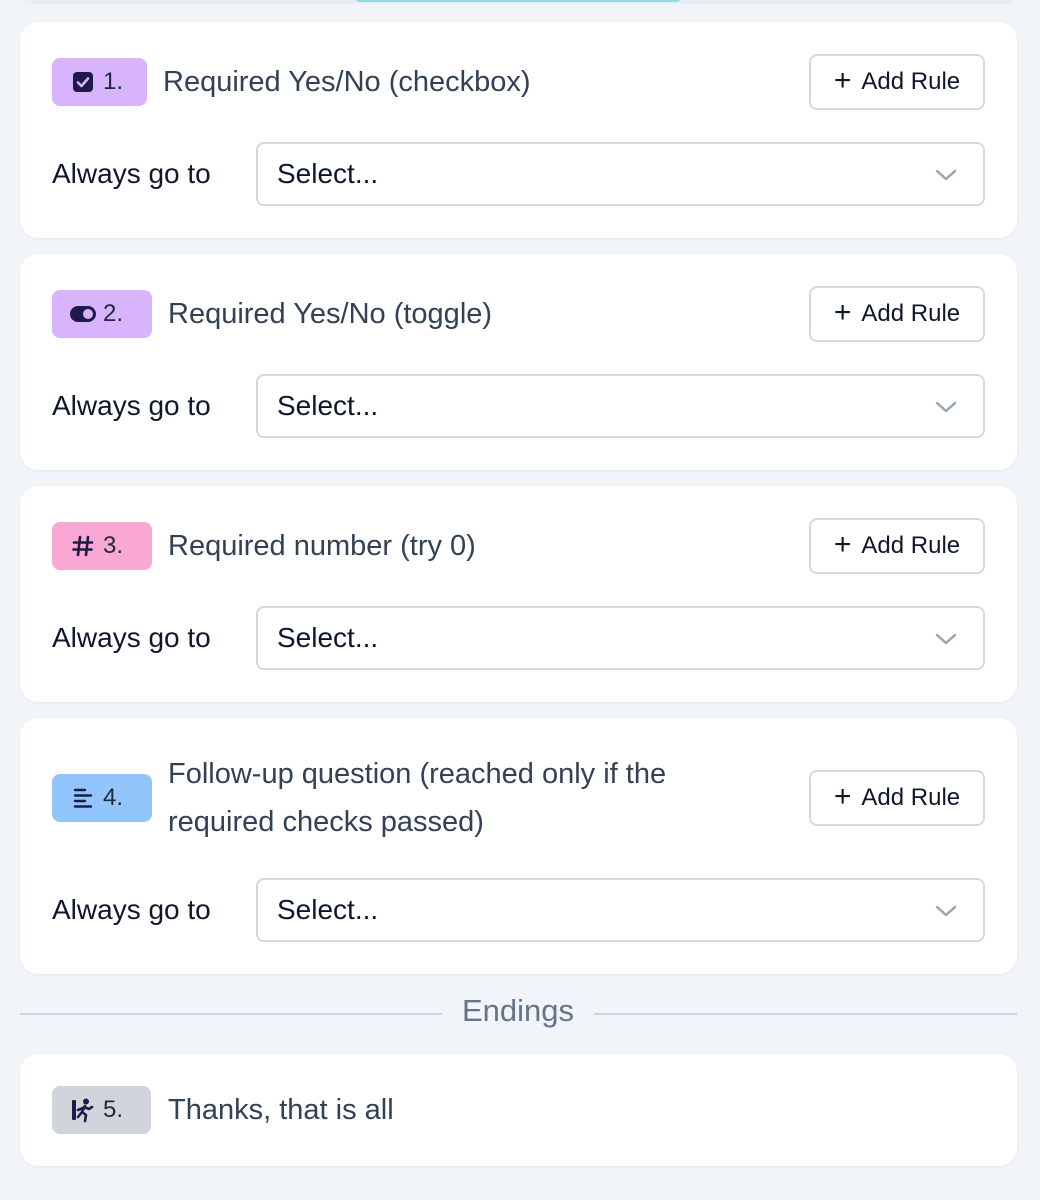  Describe the element at coordinates (113, 1109) in the screenshot. I see `ending-number: 5.` at that location.